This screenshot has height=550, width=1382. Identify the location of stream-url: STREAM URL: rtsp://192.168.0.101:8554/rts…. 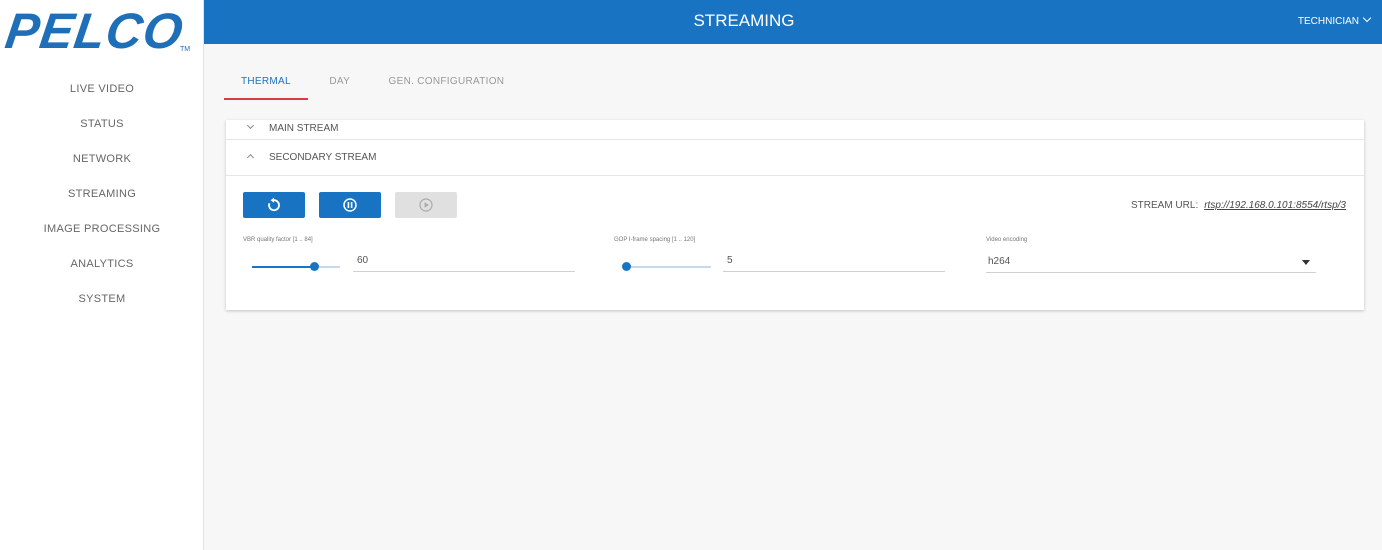
(1238, 205).